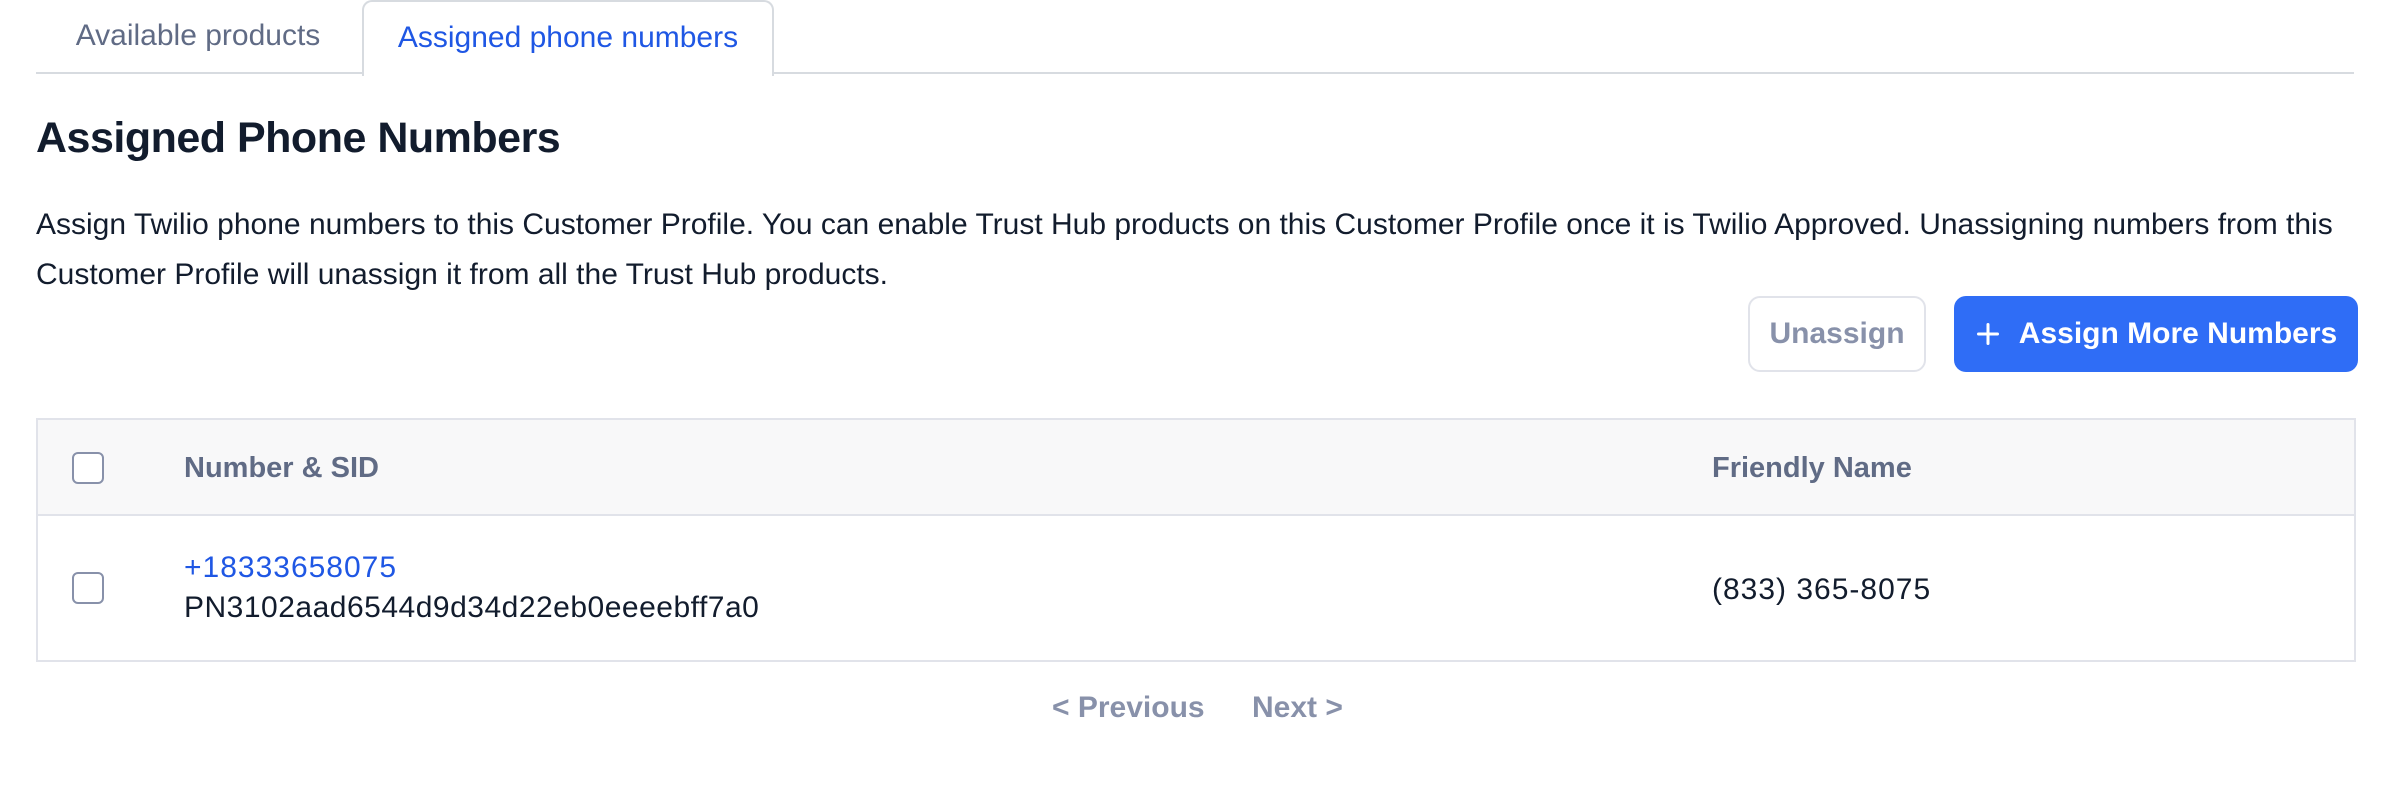 The width and height of the screenshot is (2388, 808). Describe the element at coordinates (568, 38) in the screenshot. I see `tab-assigned-phone-numbers: Assigned phone numbers` at that location.